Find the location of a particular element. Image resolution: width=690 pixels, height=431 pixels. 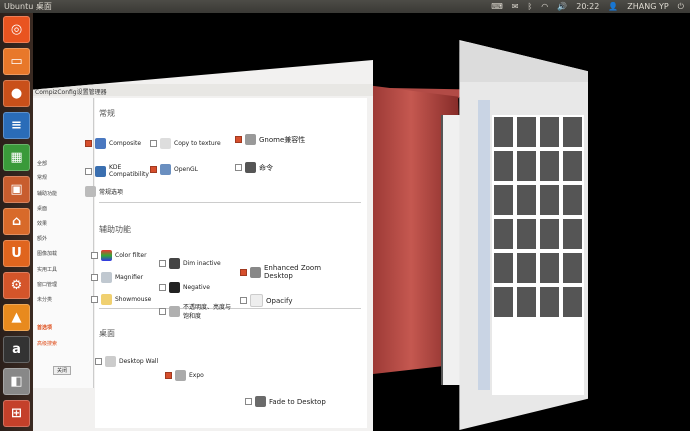

plugin-opacity-brightness: 不透明度、亮度与饱和度 is located at coordinates (195, 311).